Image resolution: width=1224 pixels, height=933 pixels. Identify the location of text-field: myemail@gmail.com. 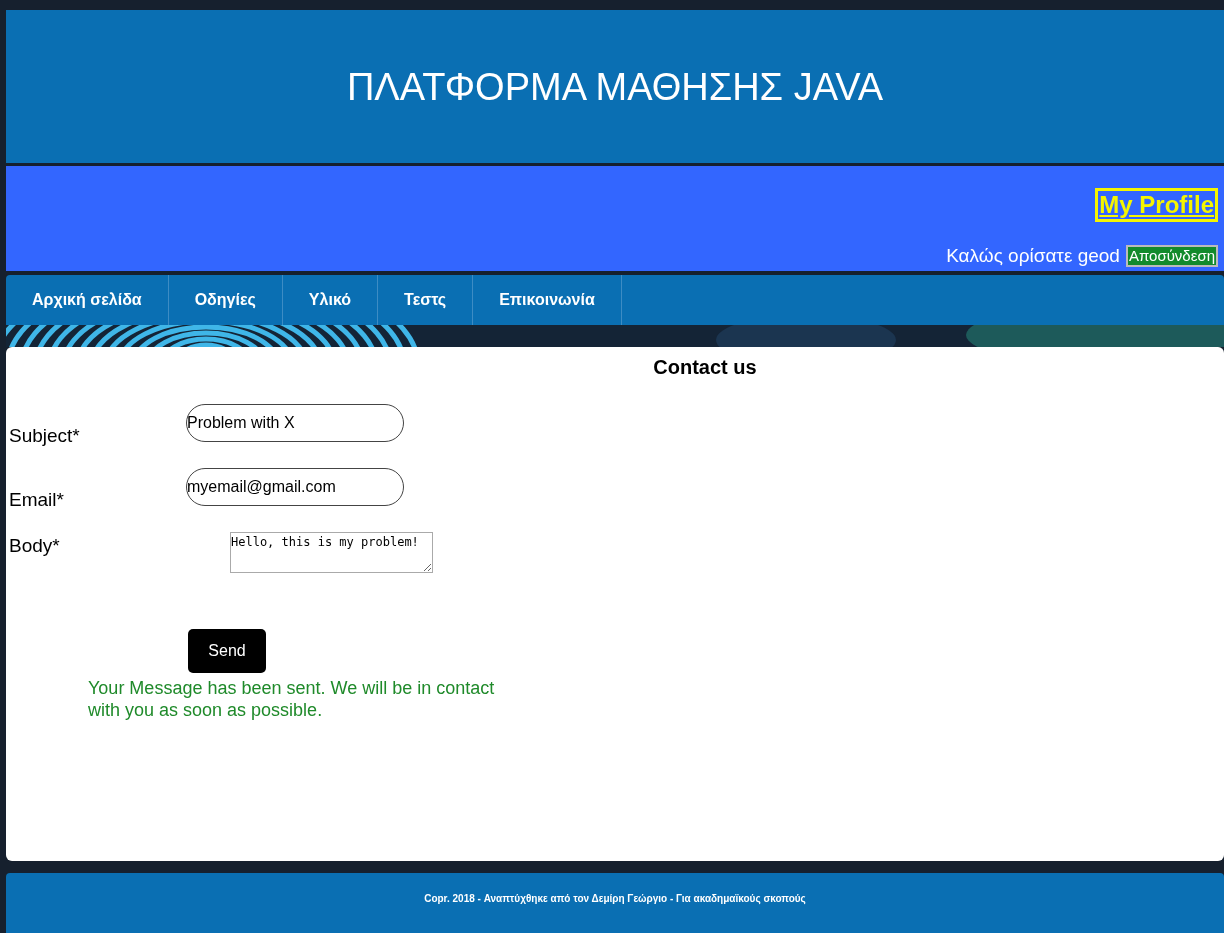
(295, 487).